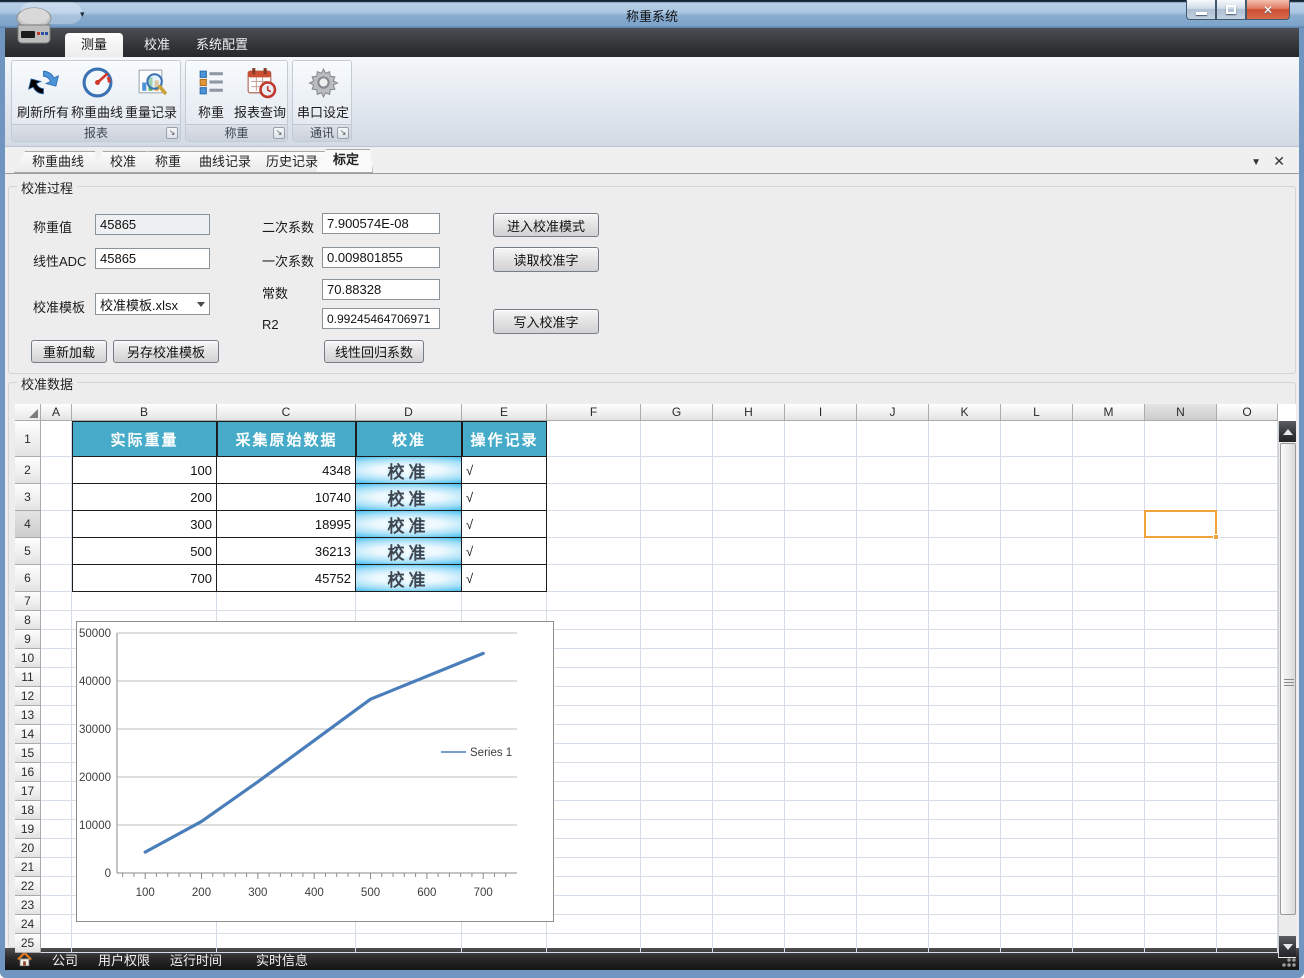 This screenshot has width=1304, height=978. What do you see at coordinates (144, 439) in the screenshot?
I see `table-header-cell: 实际重量` at bounding box center [144, 439].